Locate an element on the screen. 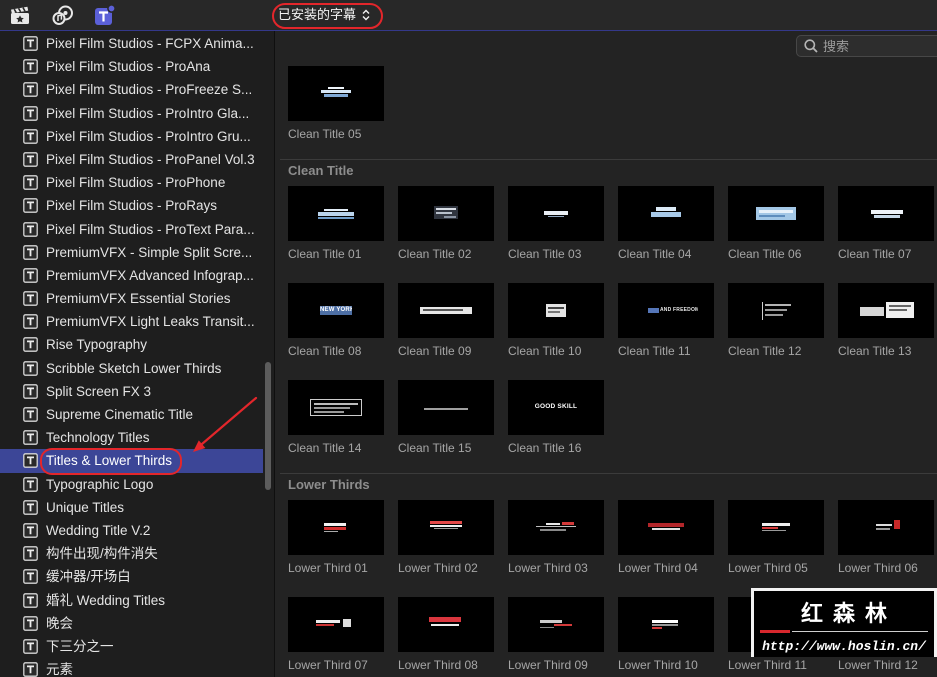 This screenshot has width=937, height=677. title-tile: Clean Title 03 is located at coordinates (556, 234).